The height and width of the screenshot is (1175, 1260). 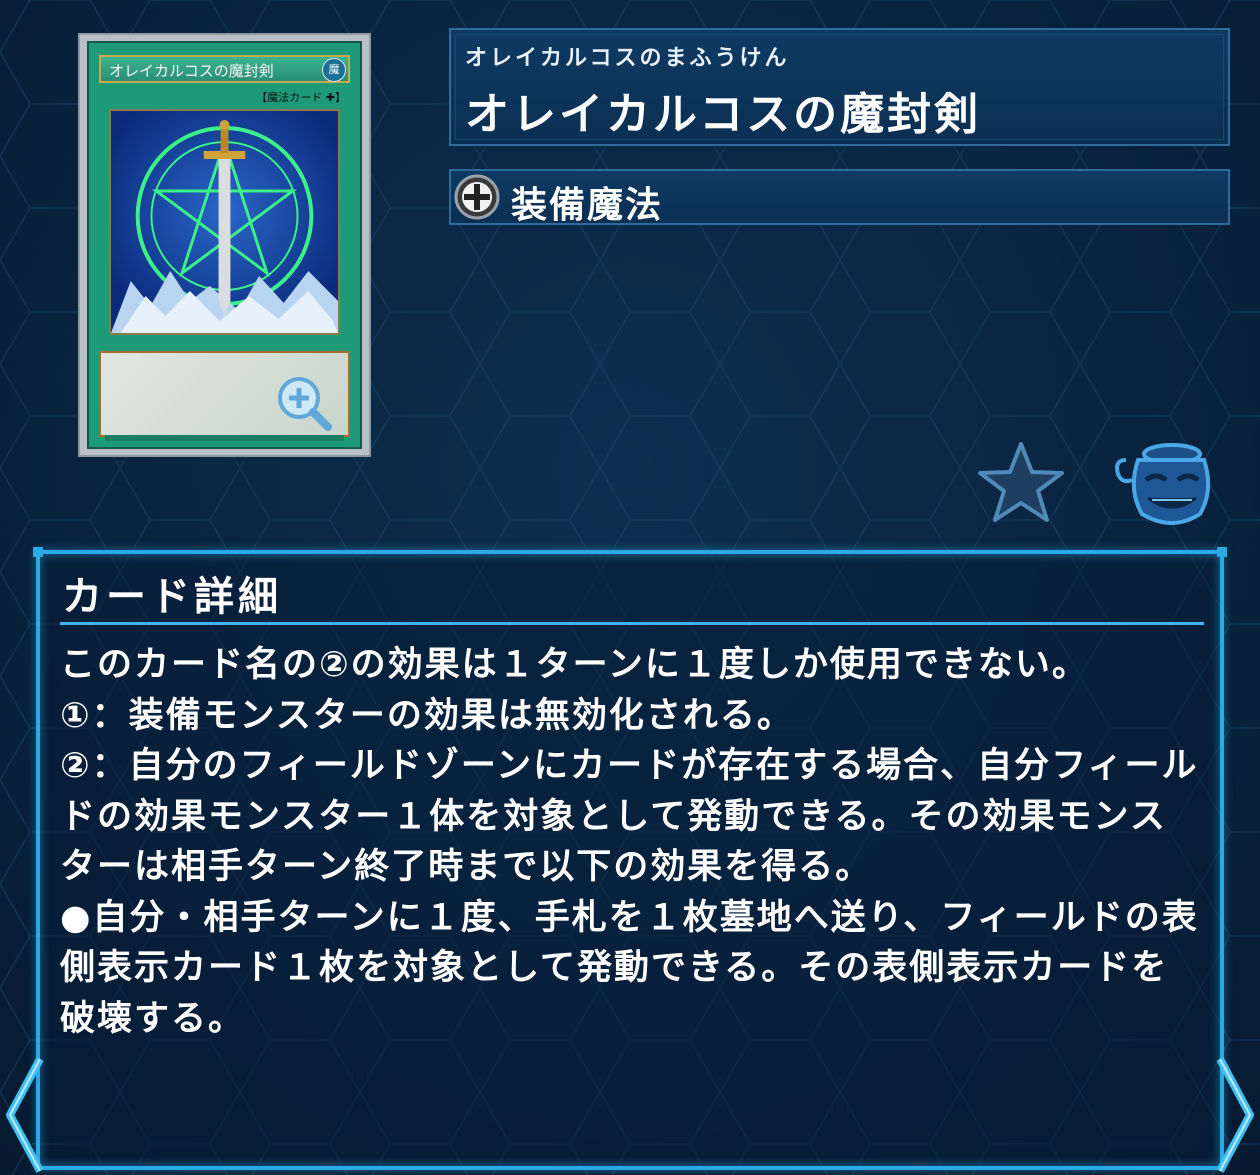 I want to click on card-illustration, so click(x=224, y=222).